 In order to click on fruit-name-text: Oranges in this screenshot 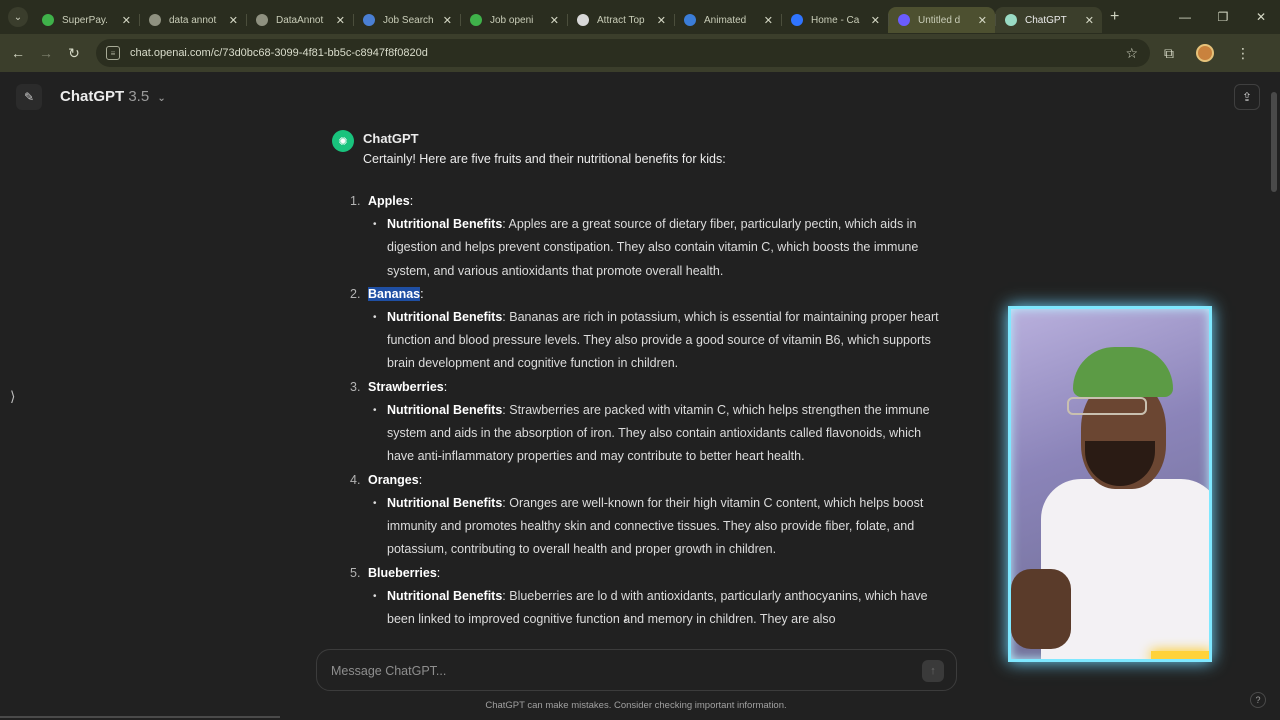, I will do `click(393, 479)`.